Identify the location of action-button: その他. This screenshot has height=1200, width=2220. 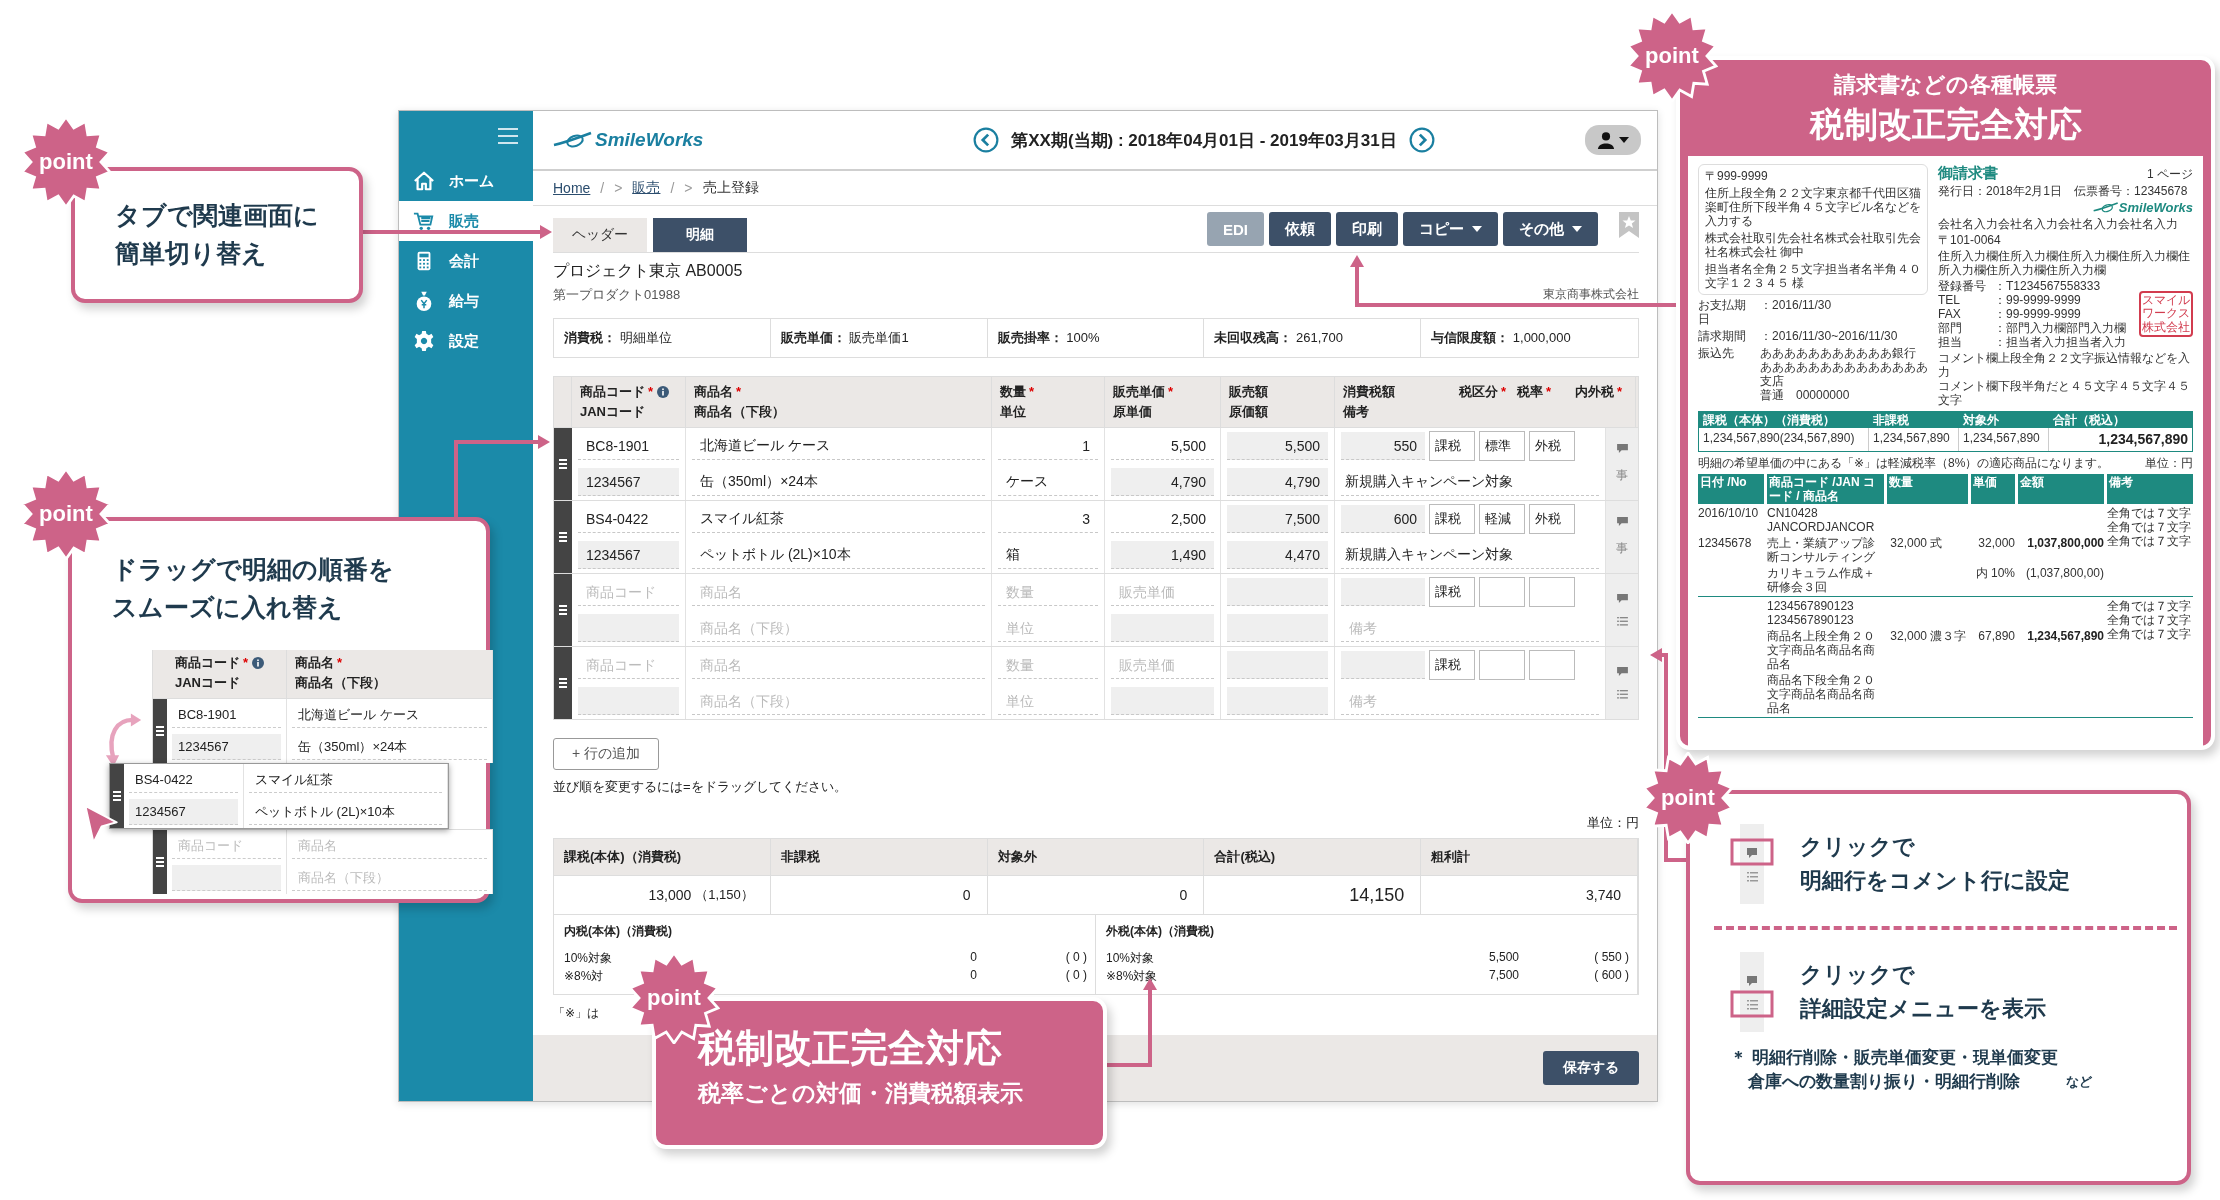
(1550, 229).